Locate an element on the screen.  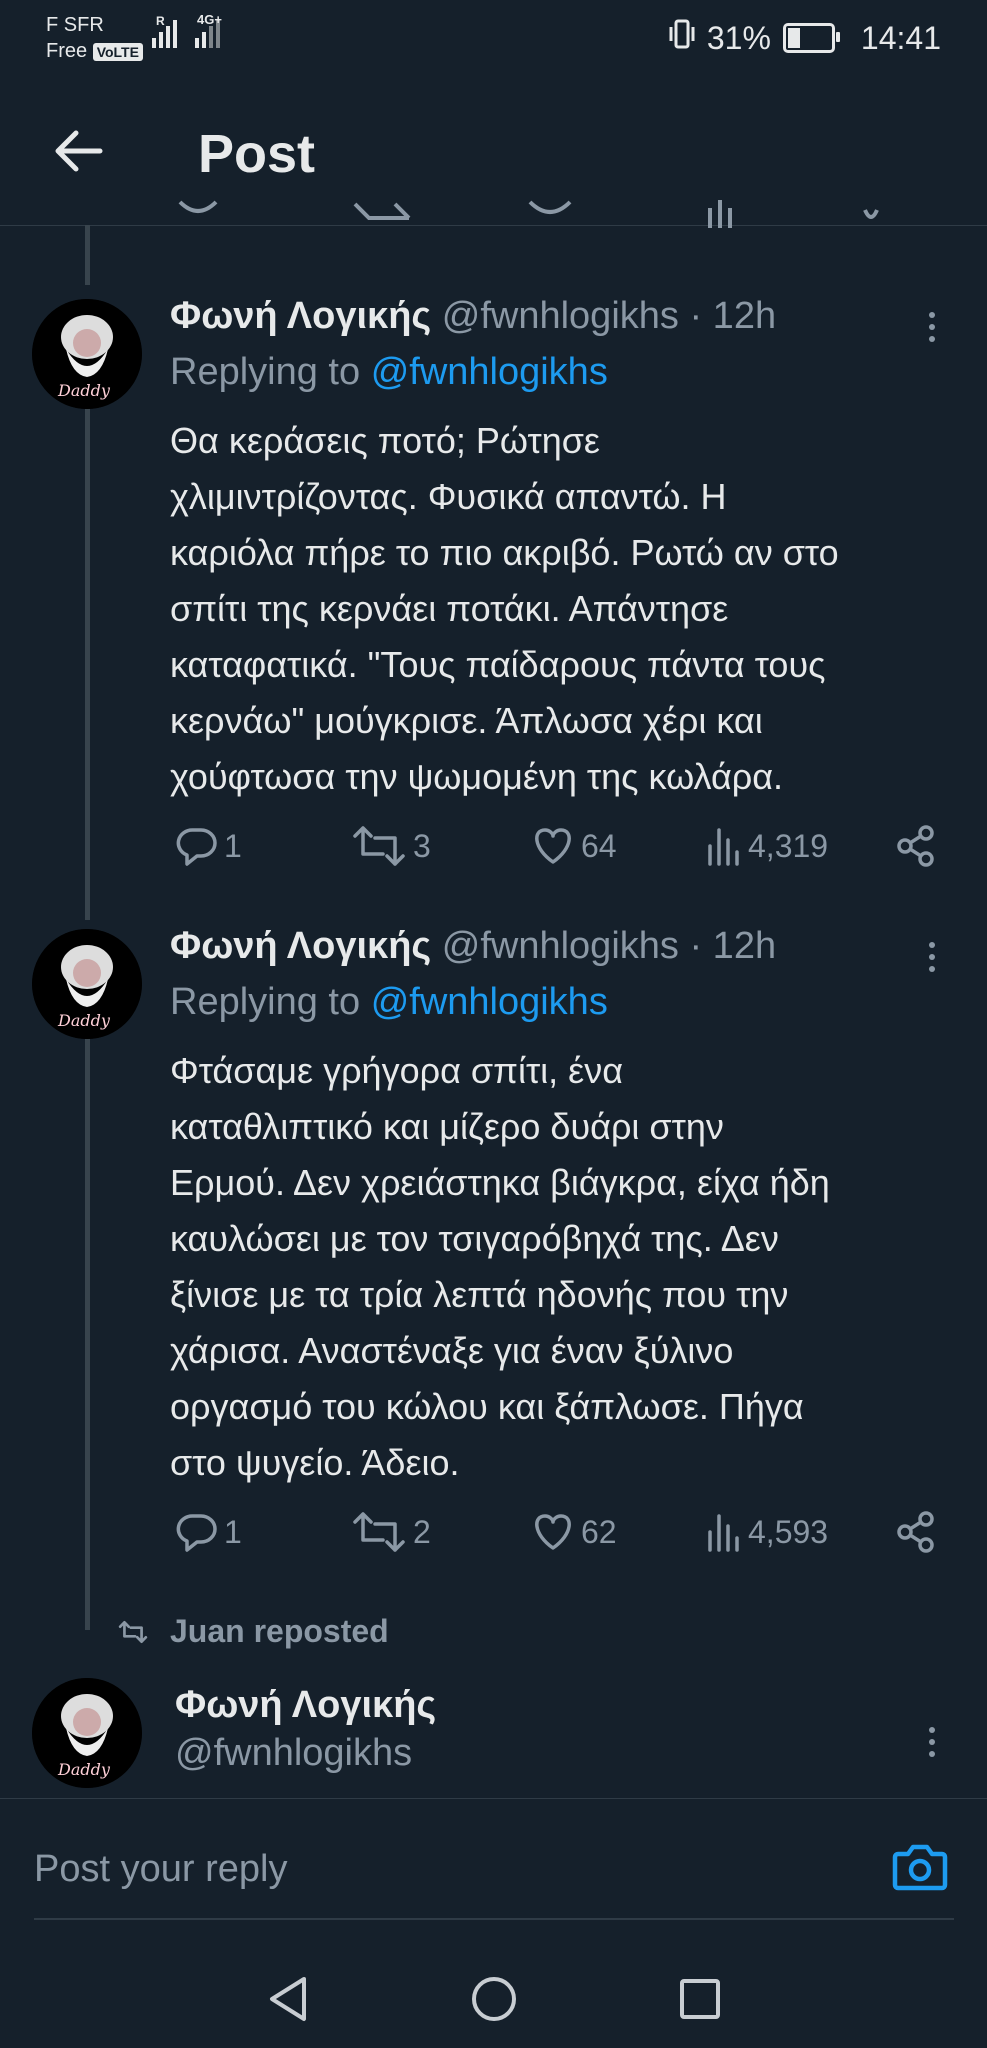
system-nav-bar is located at coordinates (493, 1999).